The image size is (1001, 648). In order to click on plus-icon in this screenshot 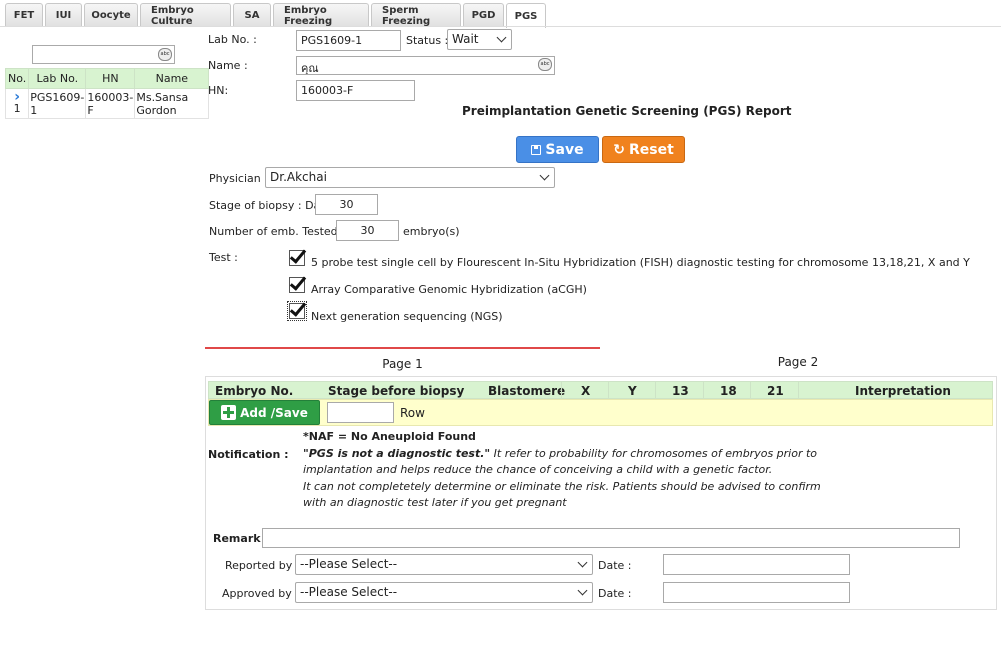, I will do `click(229, 412)`.